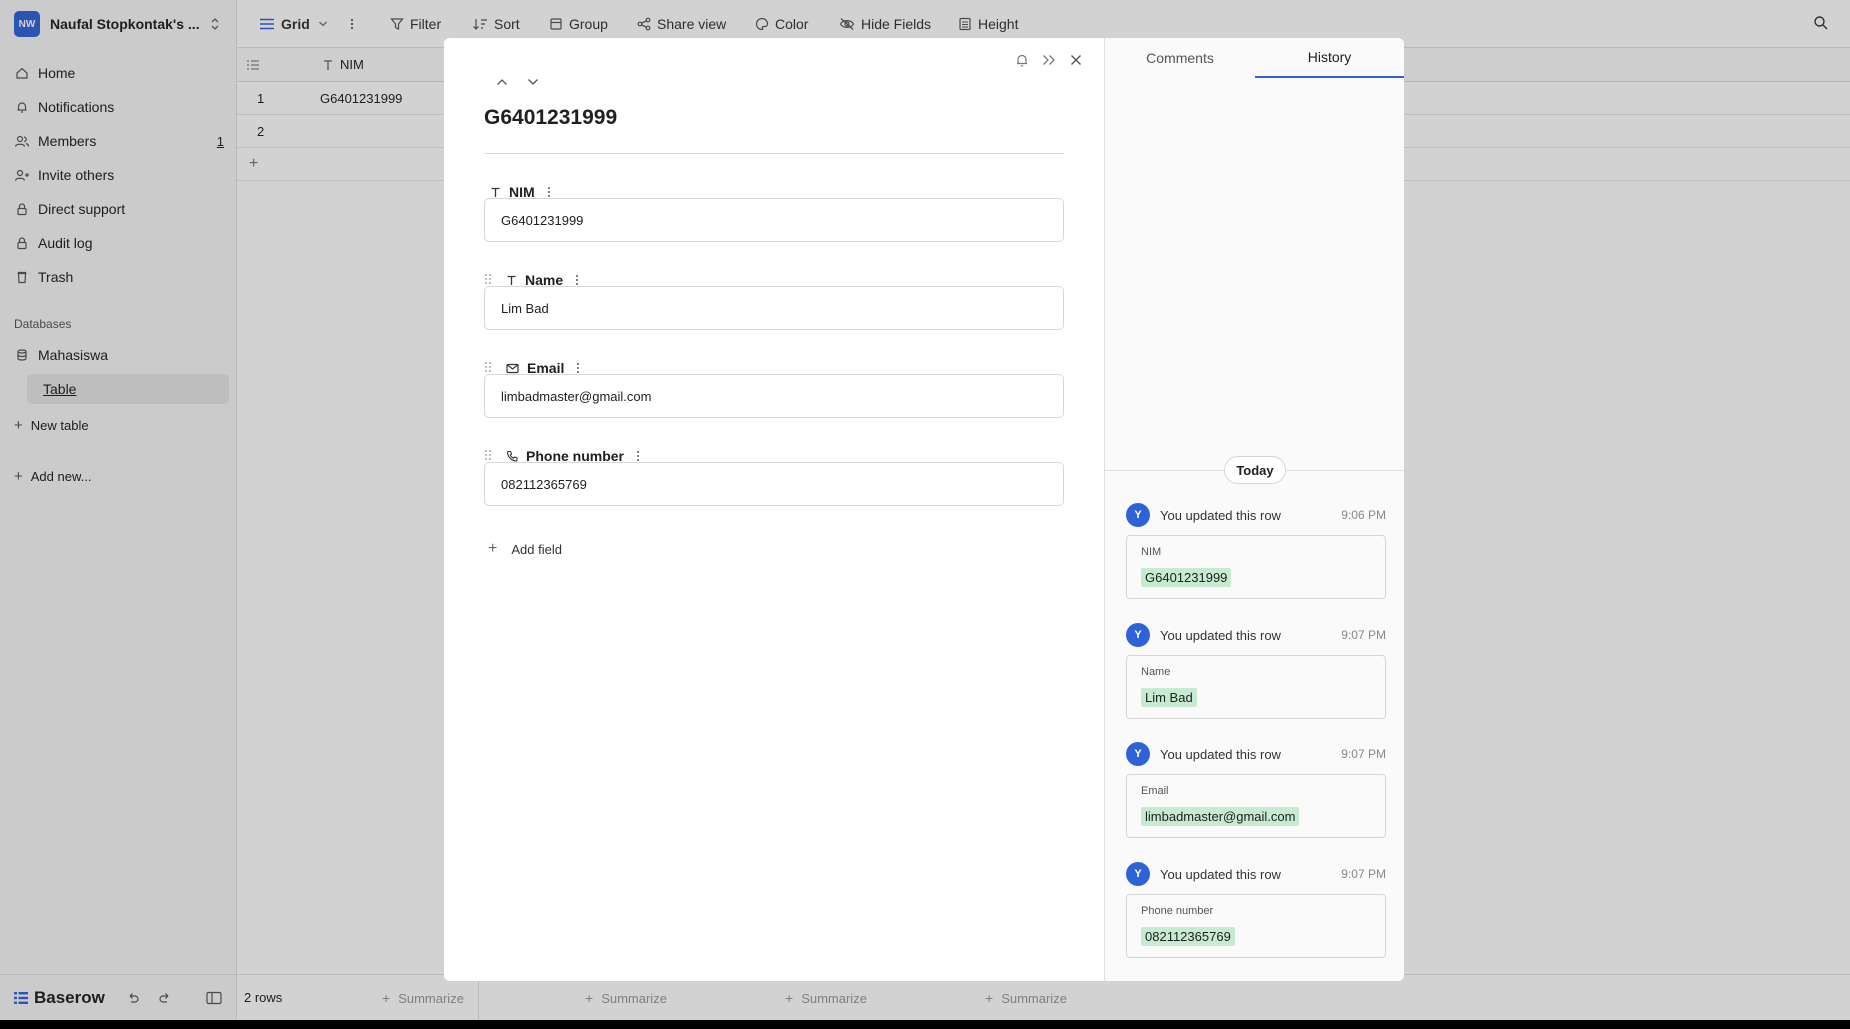  Describe the element at coordinates (1363, 515) in the screenshot. I see `history-time: 9:06 PM` at that location.